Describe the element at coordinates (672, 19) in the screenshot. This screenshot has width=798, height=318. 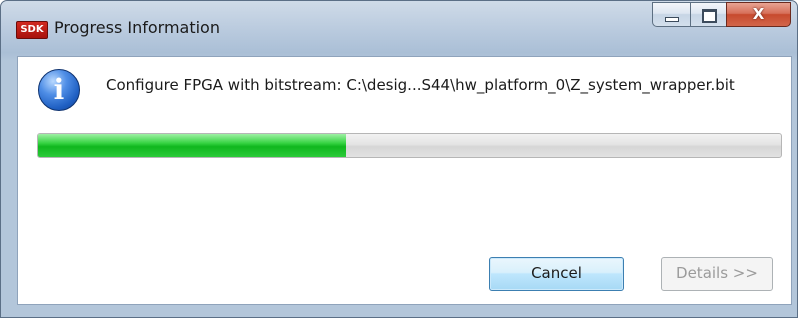
I see `minimize-icon` at that location.